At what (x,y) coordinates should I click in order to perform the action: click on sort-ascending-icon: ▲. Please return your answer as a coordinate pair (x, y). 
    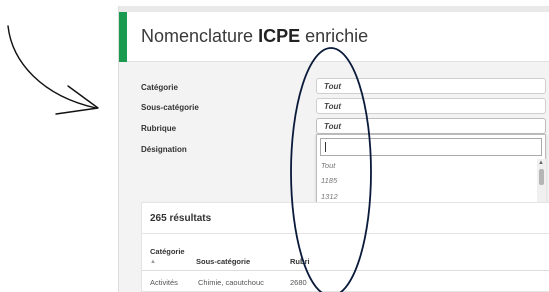
    Looking at the image, I should click on (153, 262).